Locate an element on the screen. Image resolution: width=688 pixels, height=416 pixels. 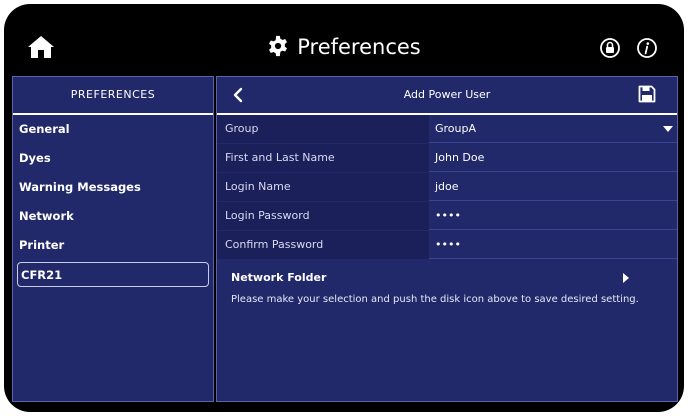
login-password-field: •••• is located at coordinates (553, 216).